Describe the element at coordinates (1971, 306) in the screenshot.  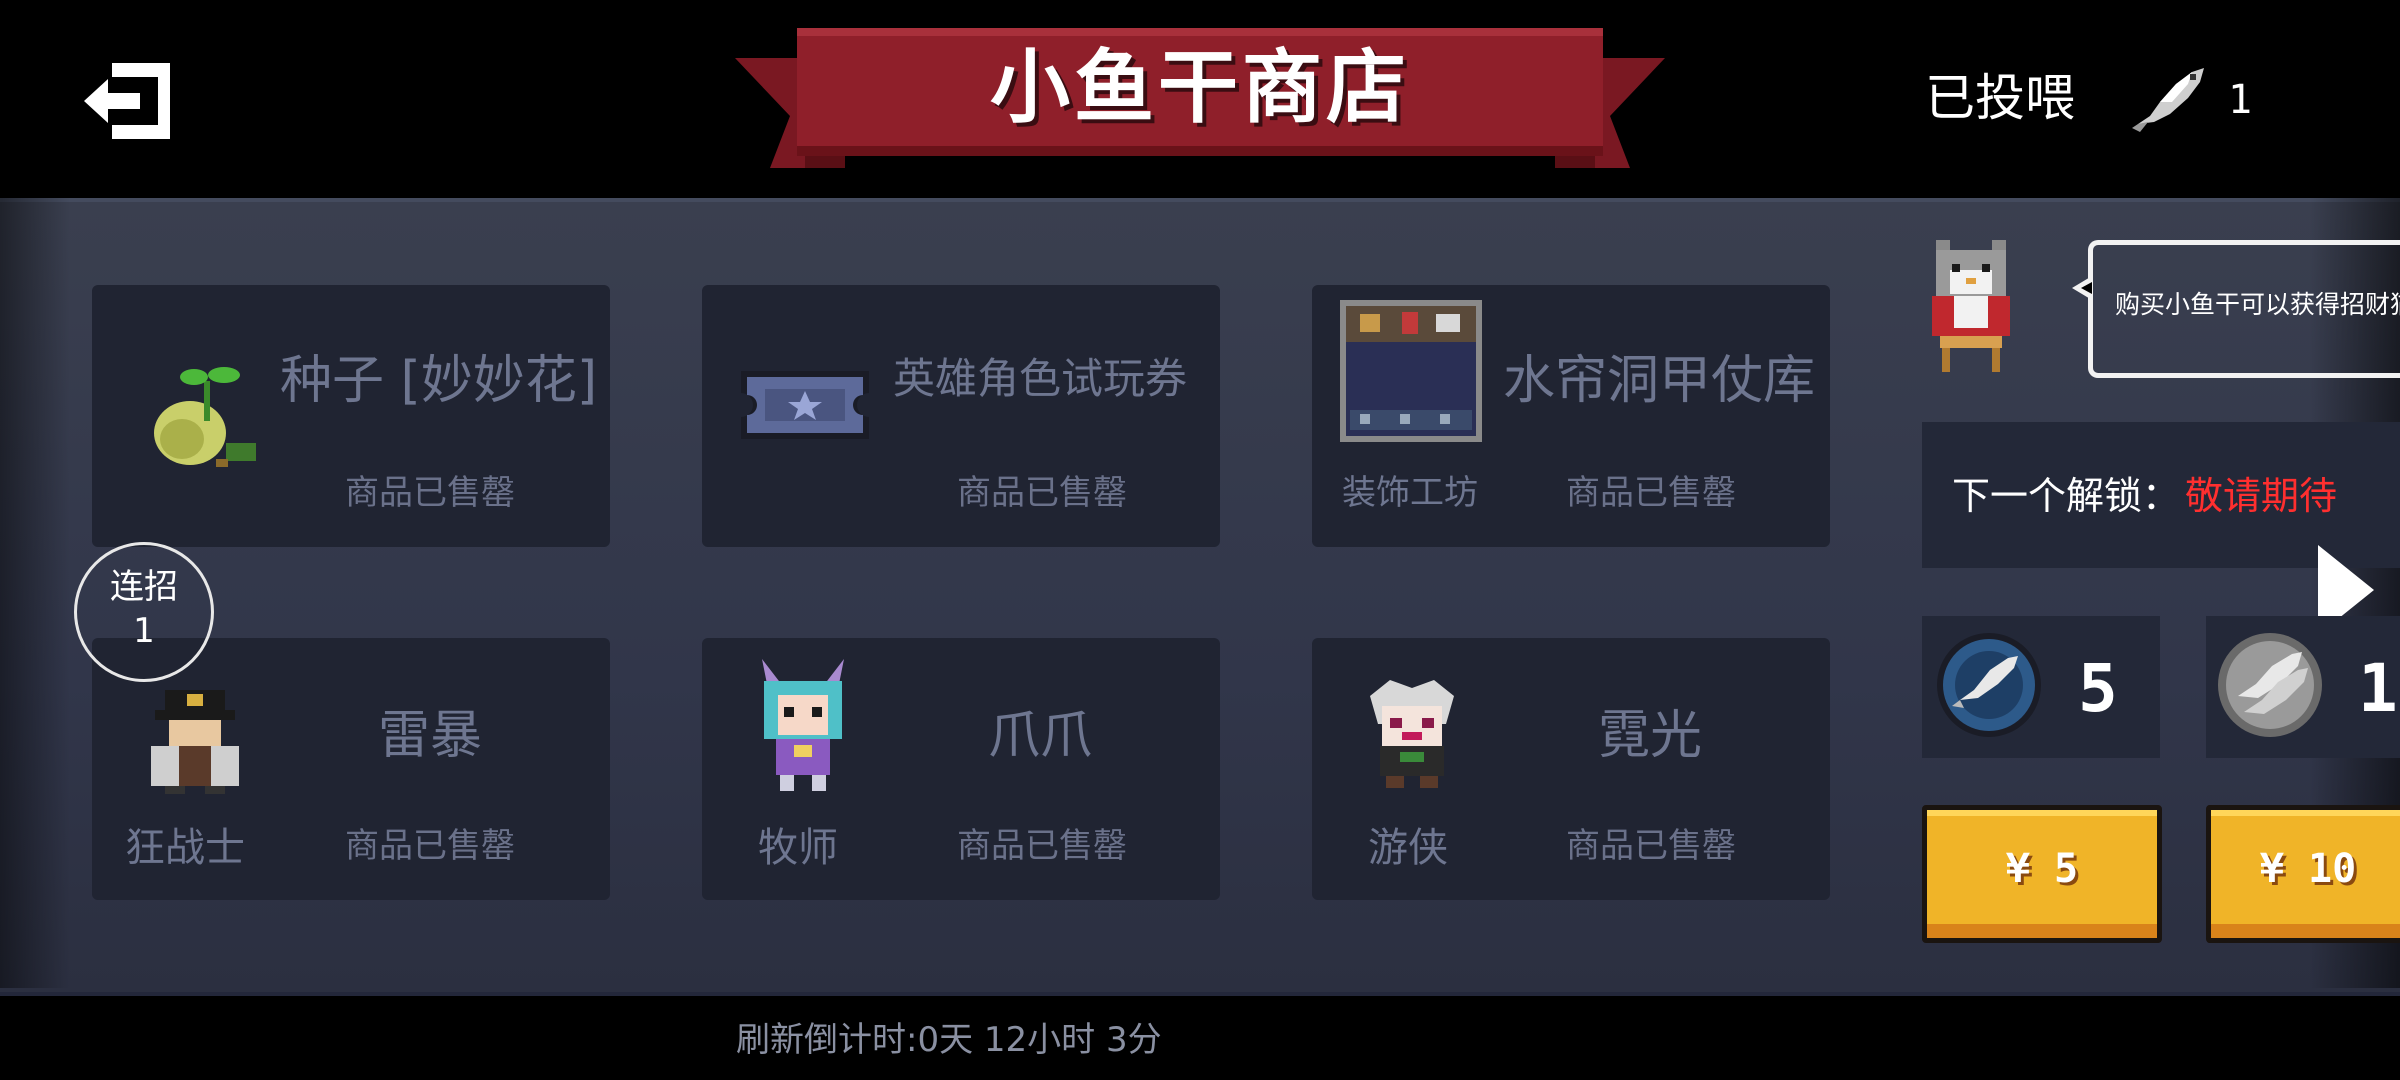
I see `merchant-cat-avatar` at that location.